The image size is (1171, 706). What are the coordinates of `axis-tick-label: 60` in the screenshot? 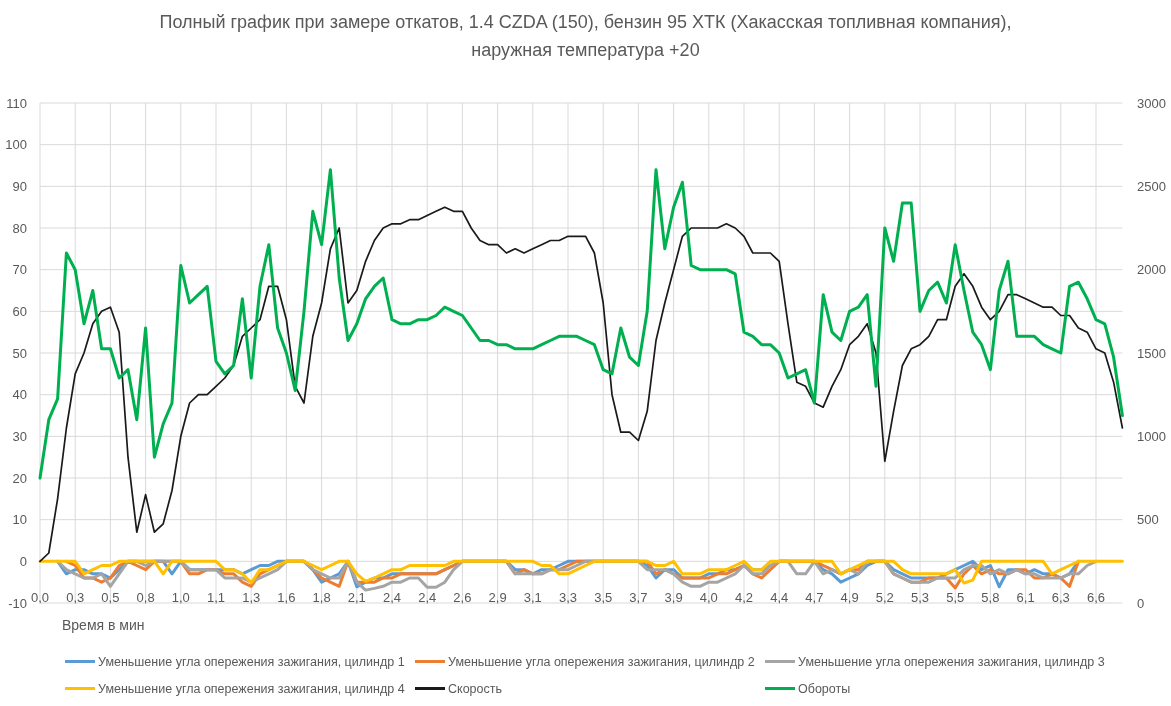 It's located at (19, 311).